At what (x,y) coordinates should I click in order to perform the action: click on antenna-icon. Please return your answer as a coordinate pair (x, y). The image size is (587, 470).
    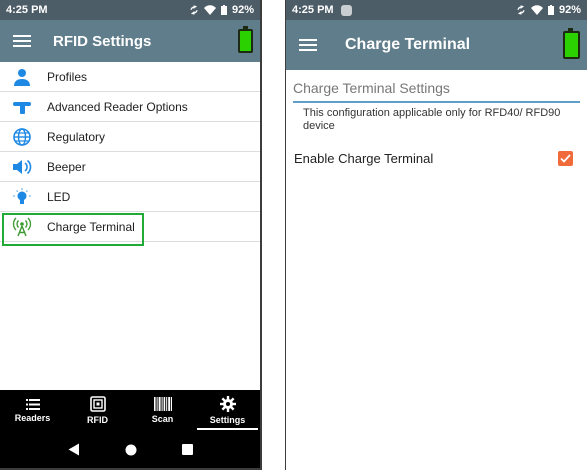
    Looking at the image, I should click on (22, 227).